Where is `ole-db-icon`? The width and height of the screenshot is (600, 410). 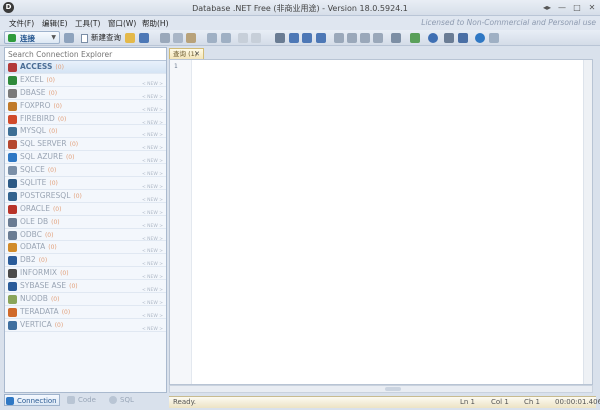
ole-db-icon is located at coordinates (12, 222).